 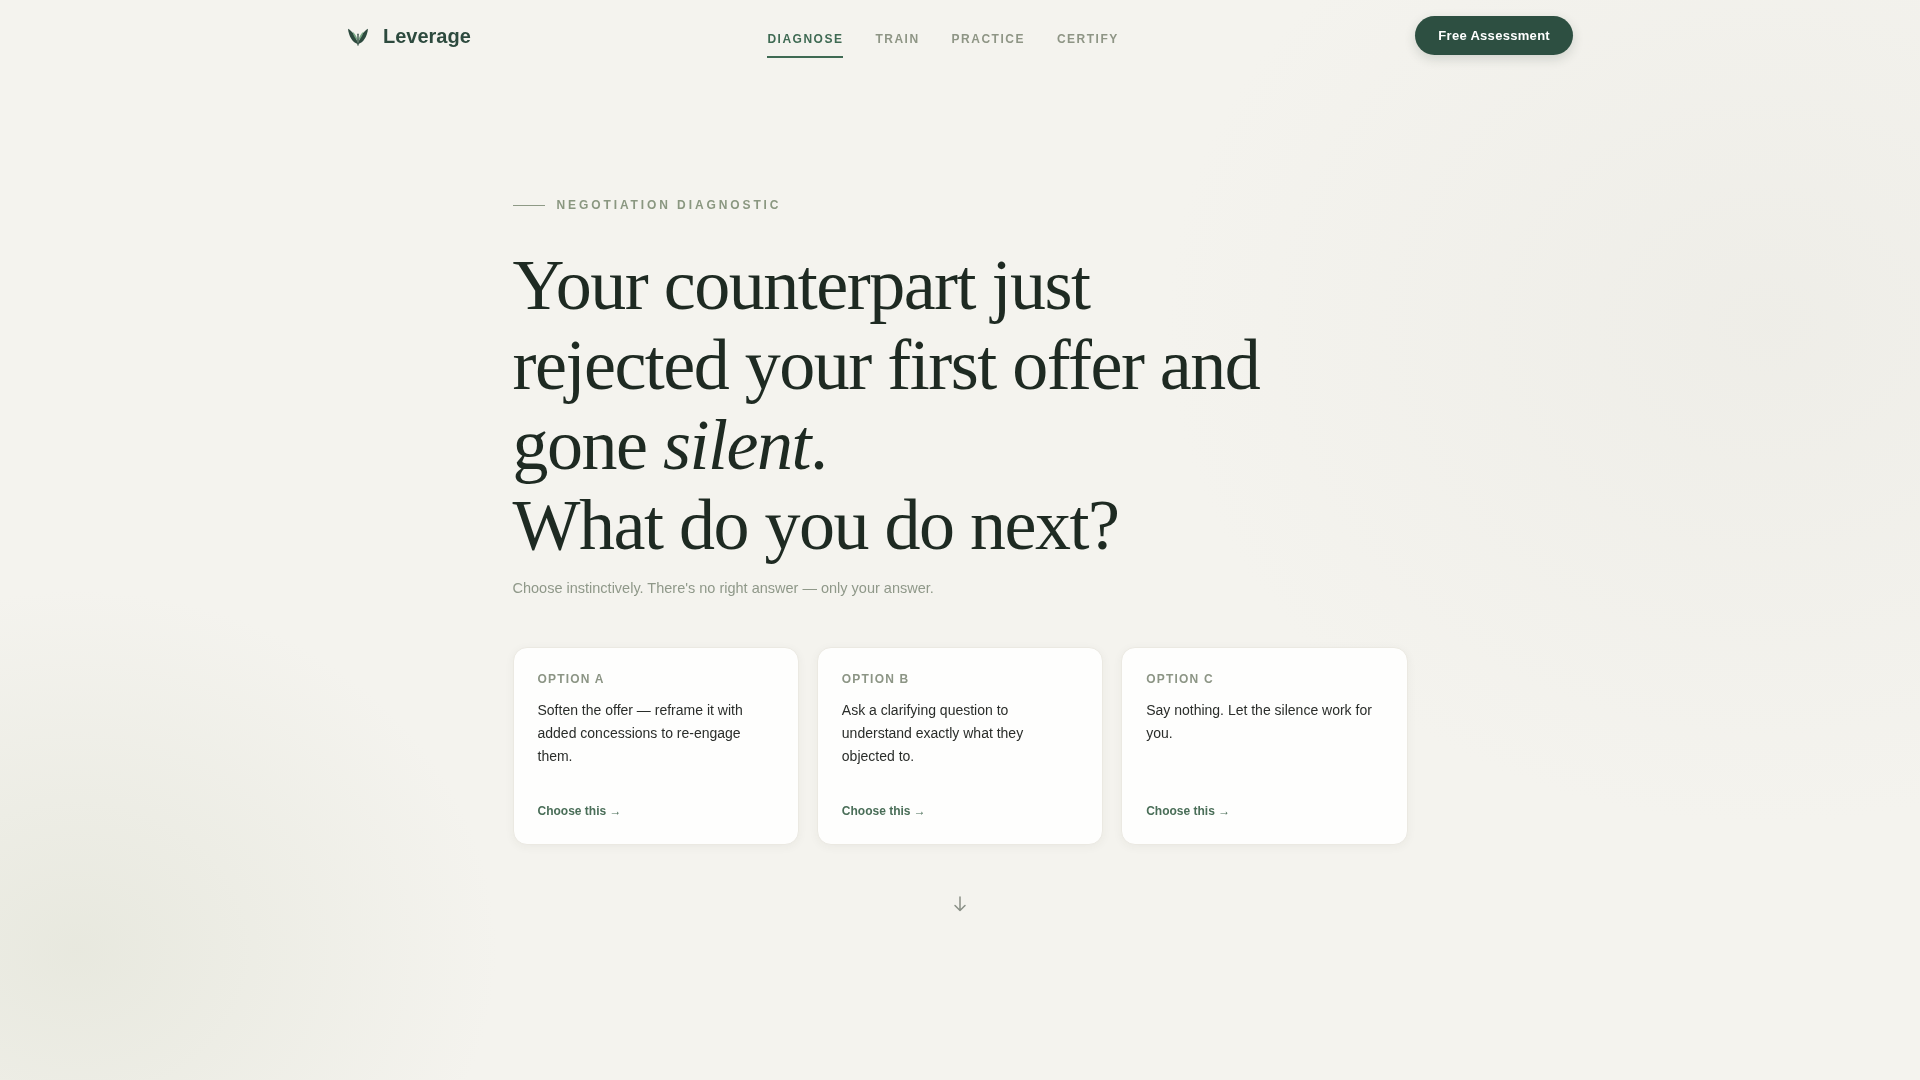 What do you see at coordinates (1180, 679) in the screenshot?
I see `option-label: OPTION C` at bounding box center [1180, 679].